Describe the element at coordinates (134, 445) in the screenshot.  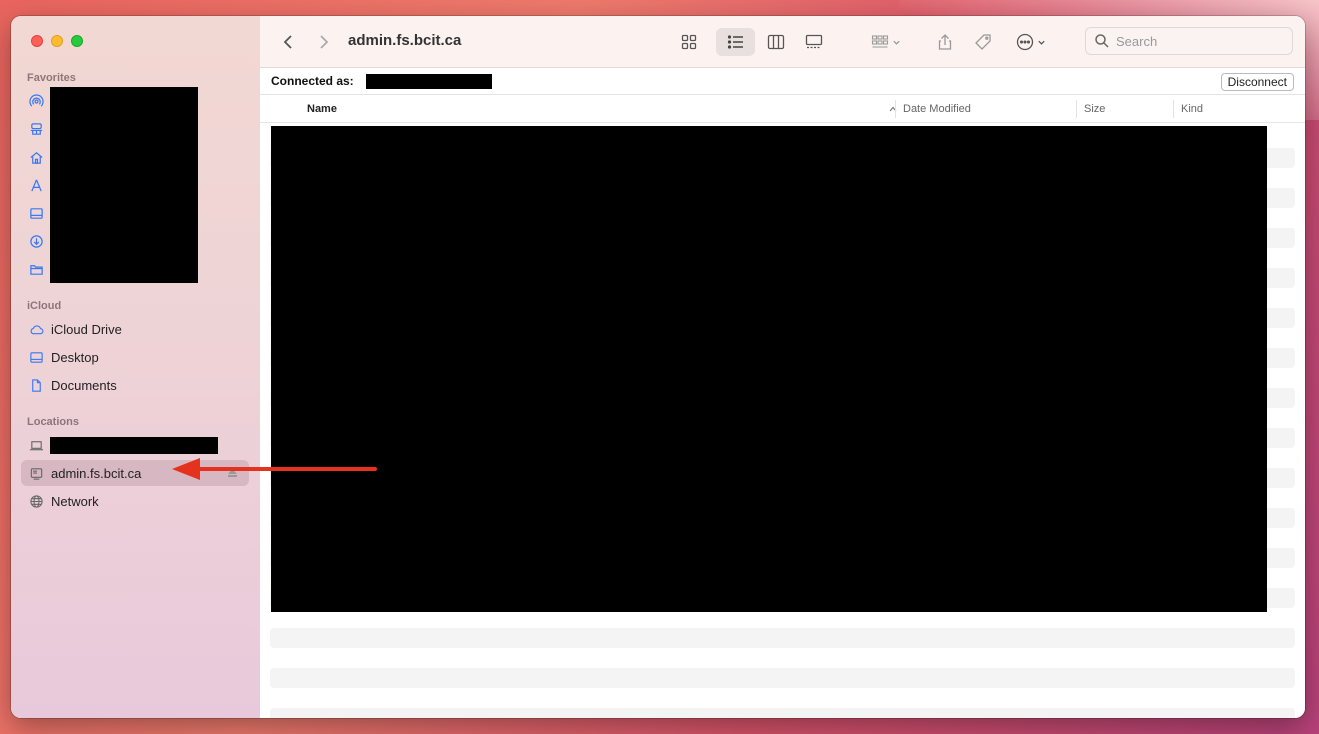
I see `redacted-mac-name` at that location.